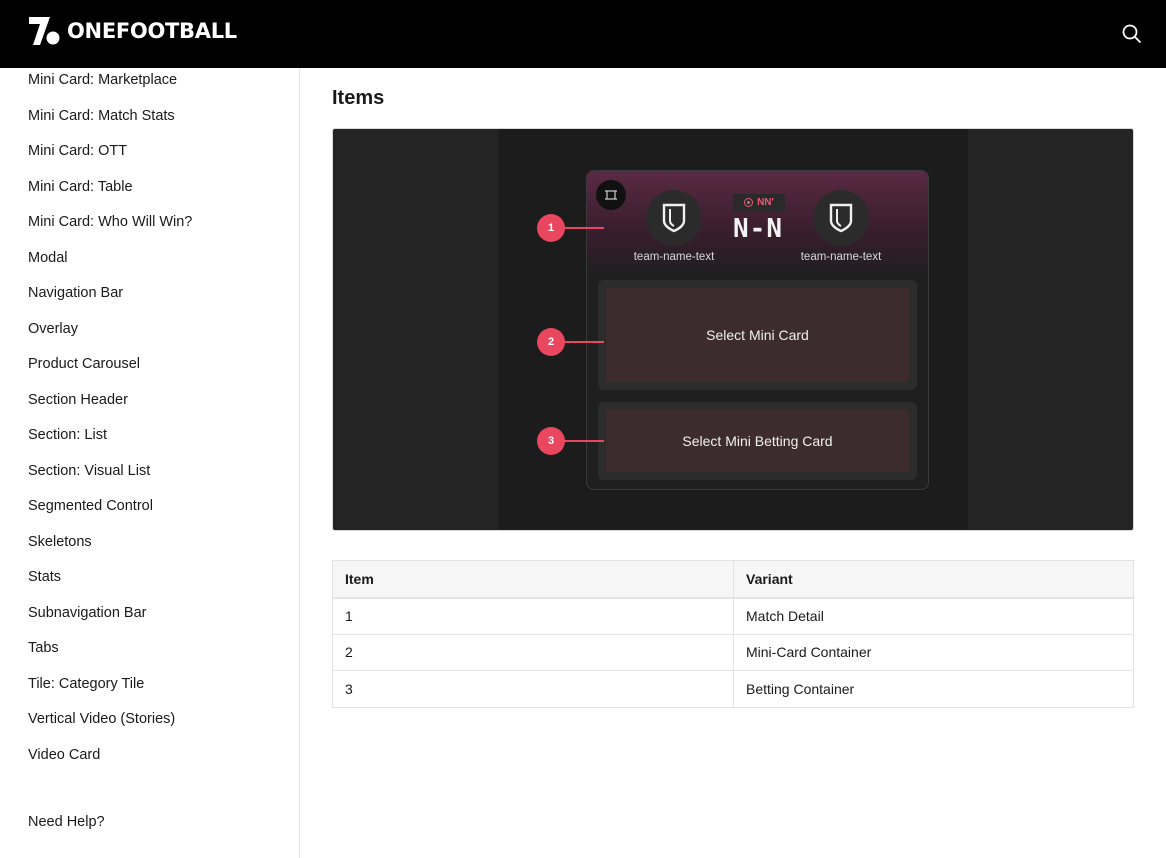 This screenshot has height=858, width=1166. Describe the element at coordinates (110, 335) in the screenshot. I see `sidebar-item: Overlay` at that location.